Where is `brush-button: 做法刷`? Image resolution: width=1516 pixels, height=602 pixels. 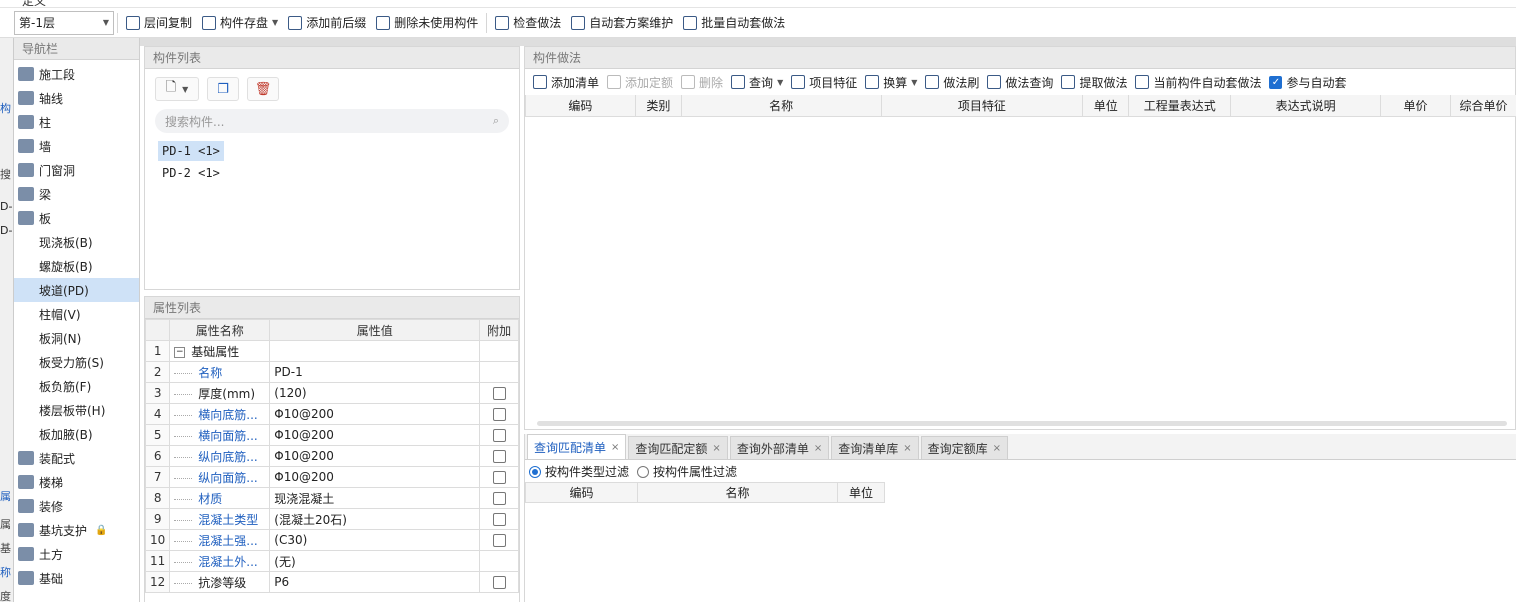
brush-button: 做法刷 is located at coordinates (952, 82).